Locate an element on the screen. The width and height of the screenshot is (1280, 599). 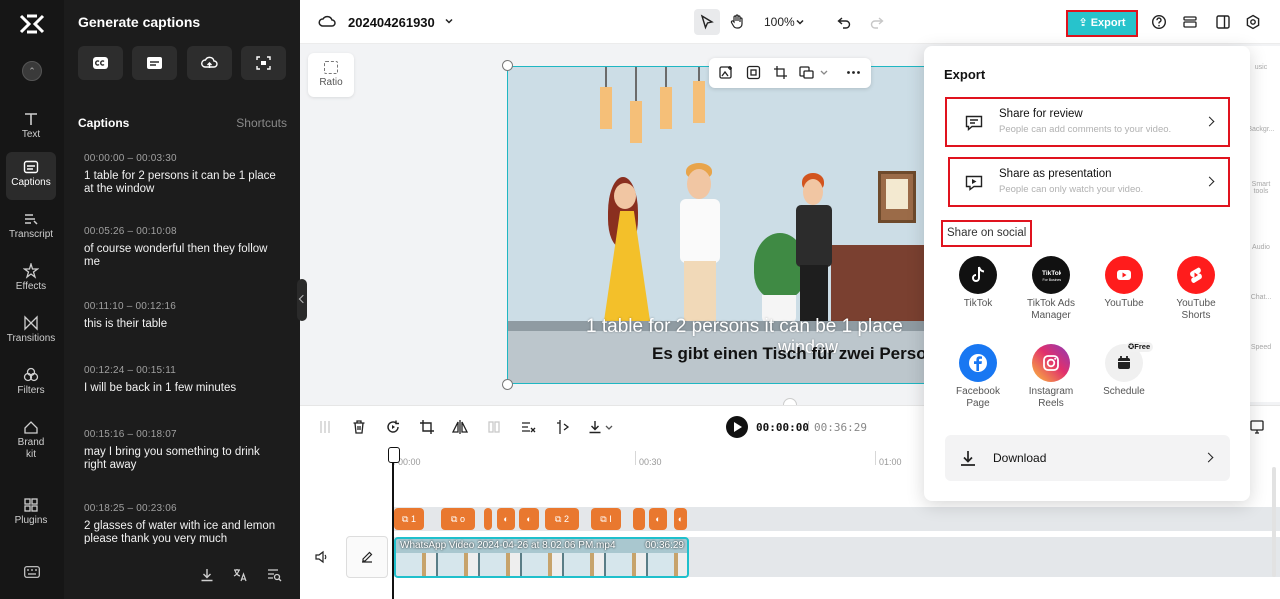
caption-text: this is their table is located at coordinates (184, 324).